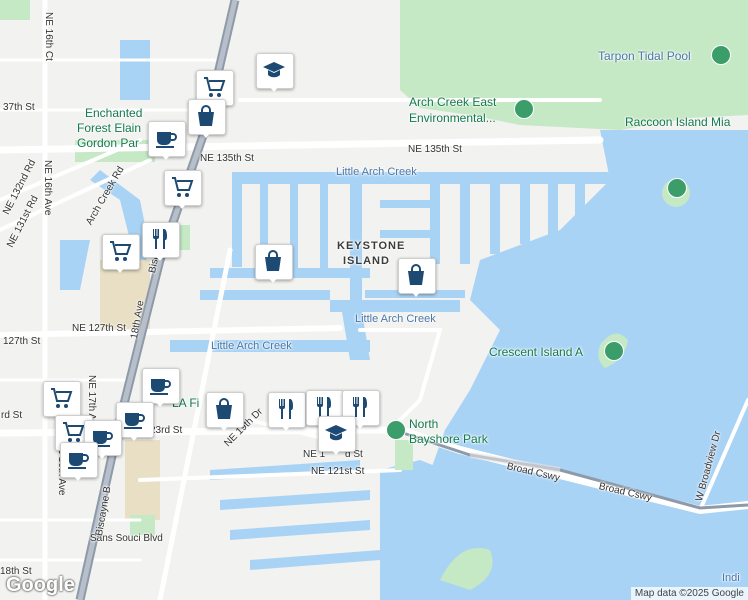 The width and height of the screenshot is (748, 600). I want to click on park-label-arch-creek-east: Arch Creek East, so click(453, 102).